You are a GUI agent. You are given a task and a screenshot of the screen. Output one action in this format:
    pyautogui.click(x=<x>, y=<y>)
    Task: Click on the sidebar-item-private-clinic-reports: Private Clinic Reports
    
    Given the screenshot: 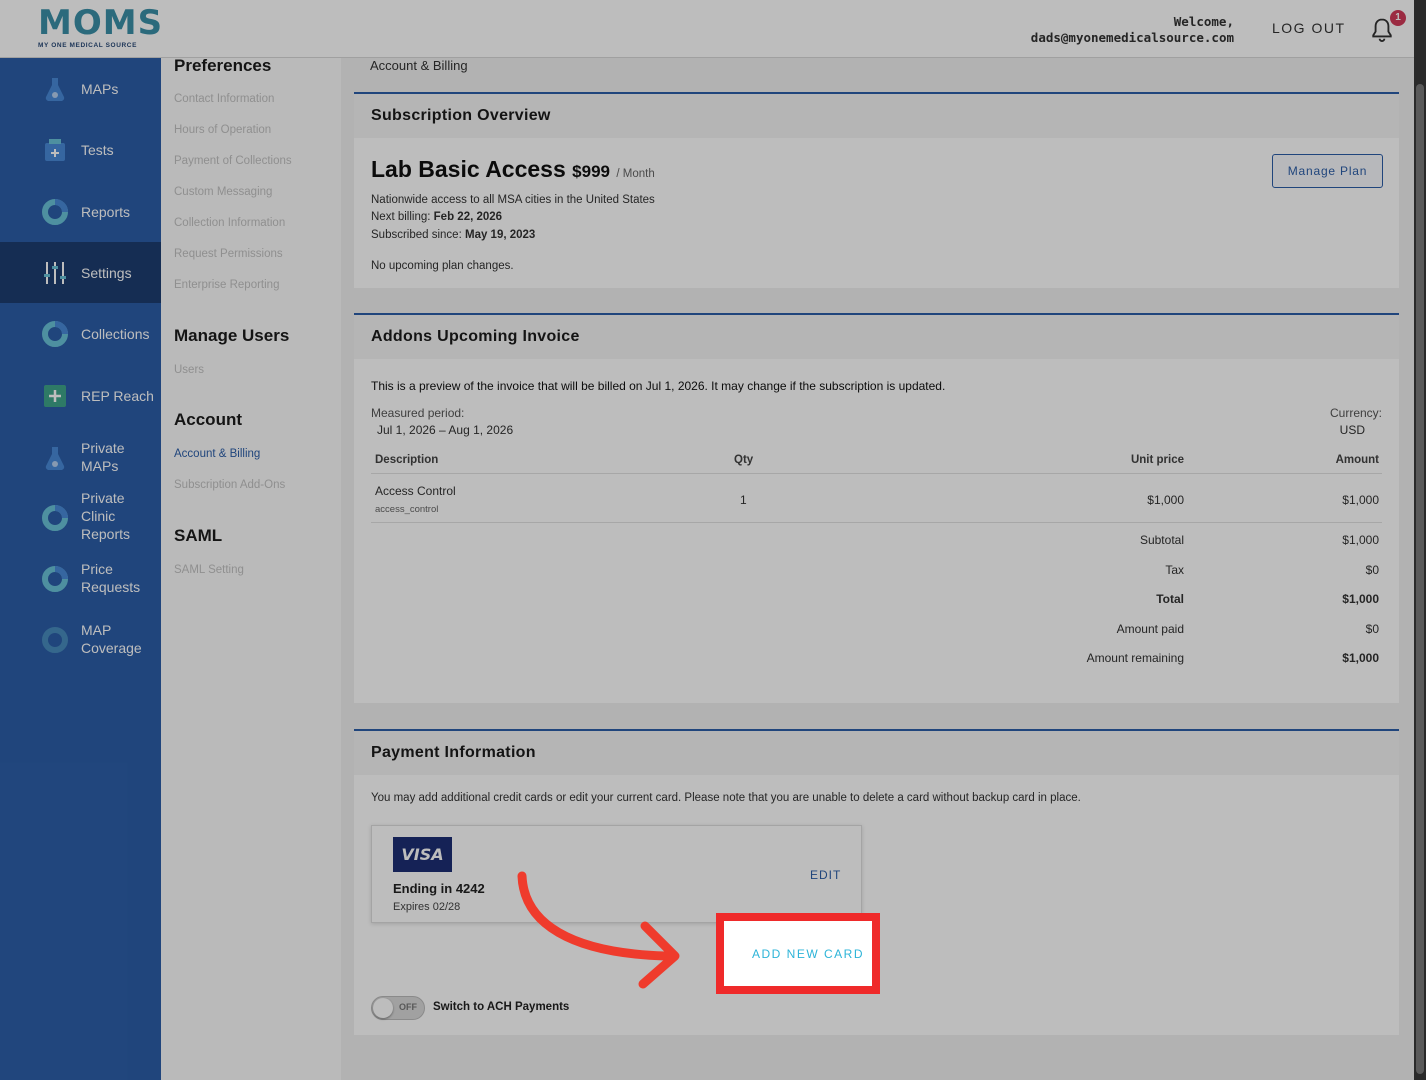 What is the action you would take?
    pyautogui.click(x=80, y=515)
    